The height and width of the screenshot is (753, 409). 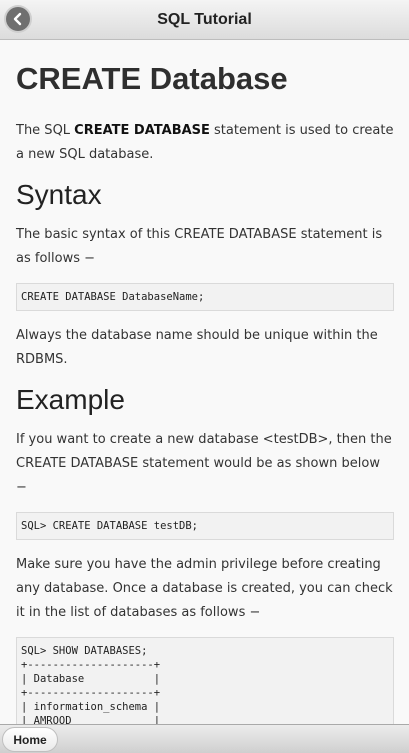 What do you see at coordinates (152, 78) in the screenshot?
I see `page-title: CREATE Database` at bounding box center [152, 78].